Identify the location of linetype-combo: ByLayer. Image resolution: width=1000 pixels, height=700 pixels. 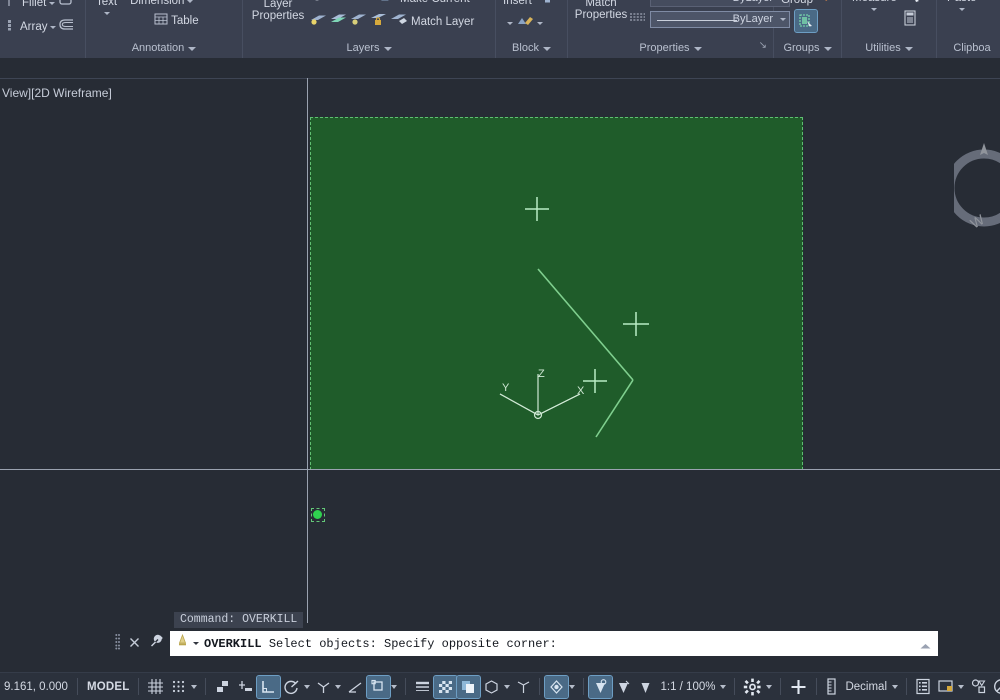
(720, 19).